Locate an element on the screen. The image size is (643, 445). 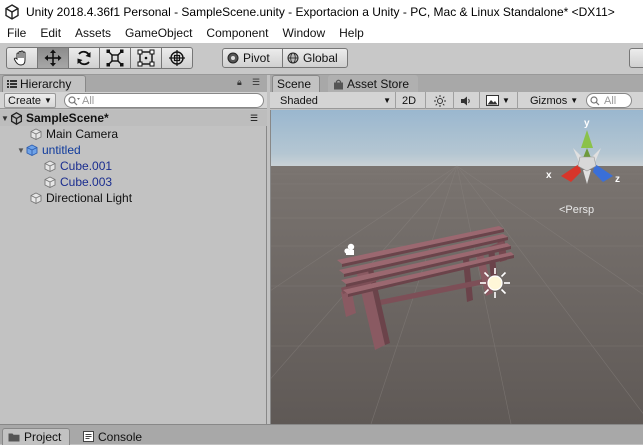
scene-toolbar: Shaded ▼ 2D ▼ Gizmos ▼ All is located at coordinates (456, 100).